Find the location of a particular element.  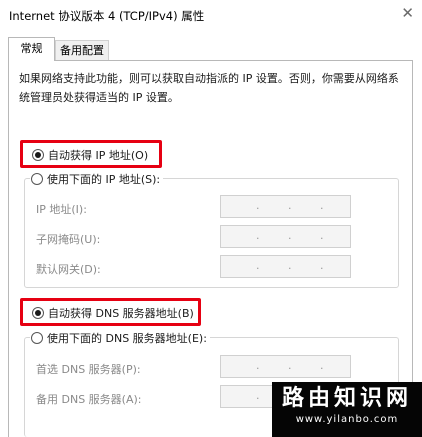

default-gateway-field: . . . is located at coordinates (285, 266).